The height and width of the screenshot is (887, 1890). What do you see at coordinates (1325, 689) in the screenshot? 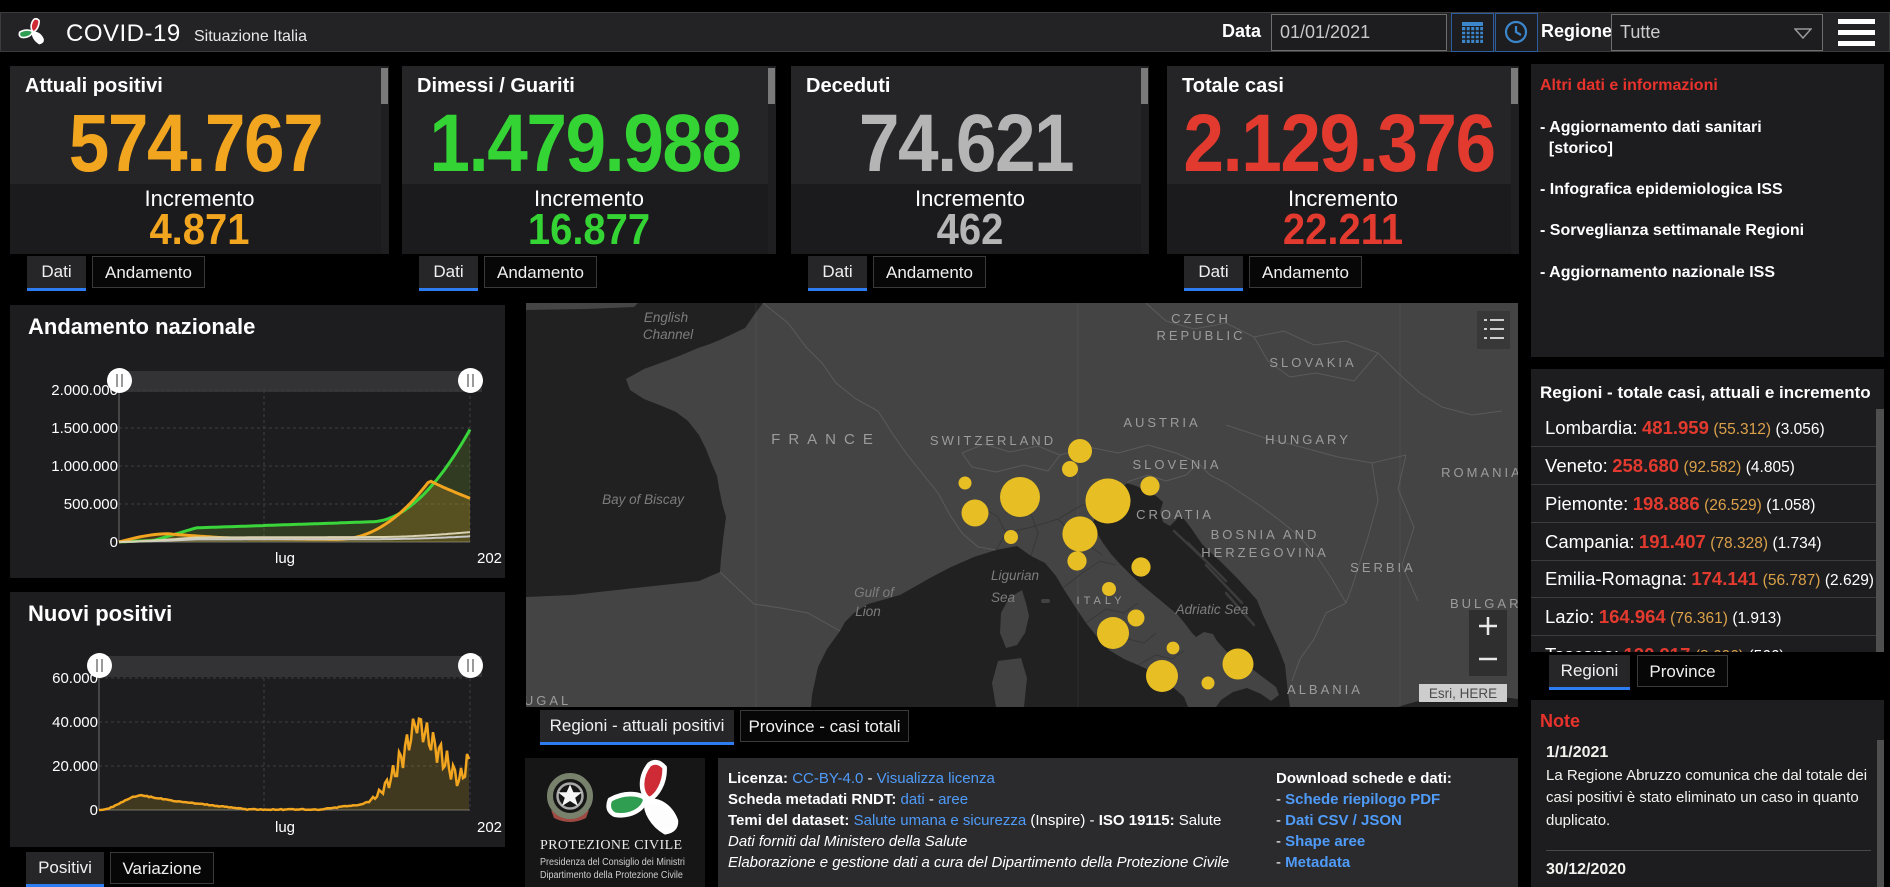
I see `svg-text: ALBANIA` at bounding box center [1325, 689].